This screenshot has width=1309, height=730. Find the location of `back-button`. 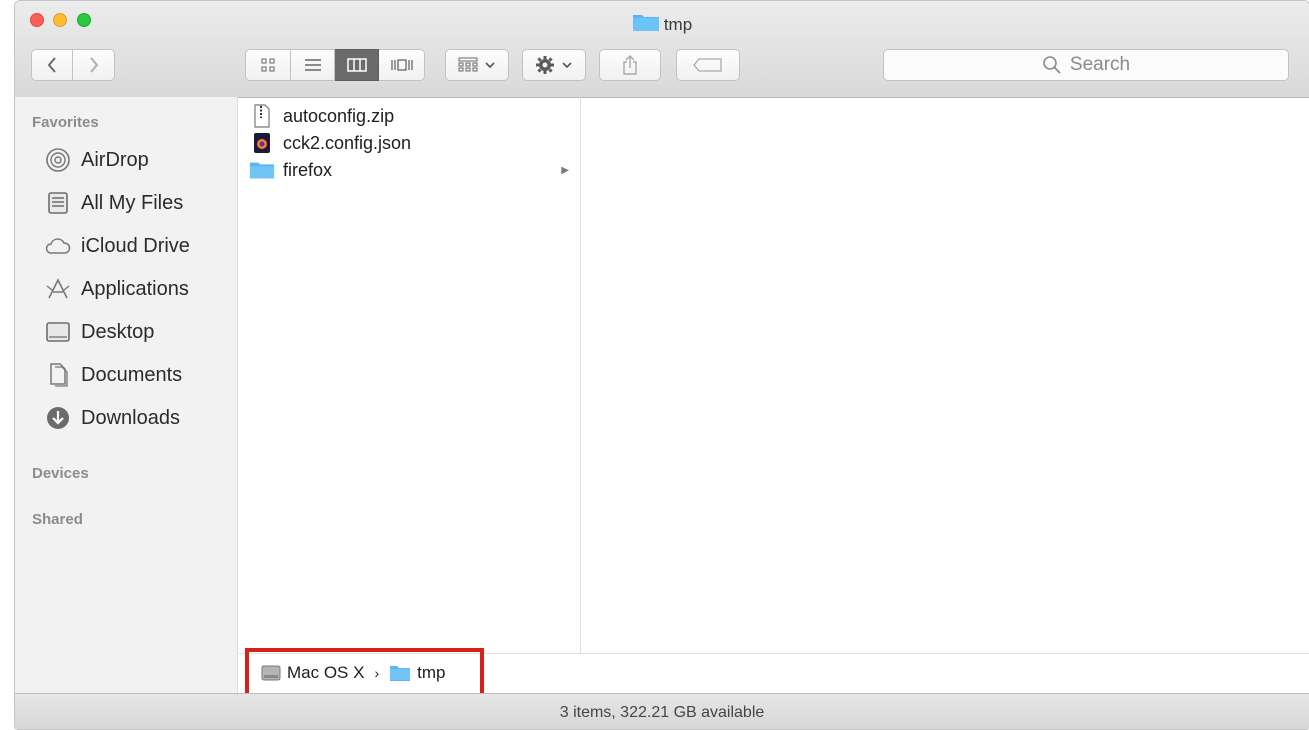

back-button is located at coordinates (52, 65).